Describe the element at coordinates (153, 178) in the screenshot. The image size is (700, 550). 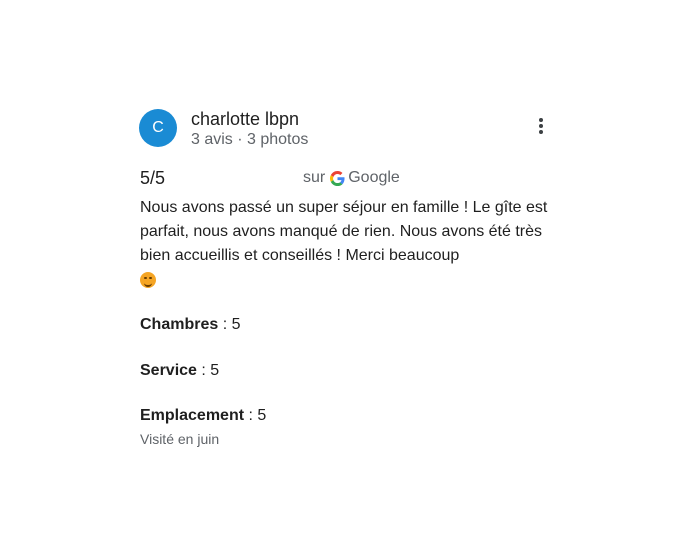
I see `rating: 5/5` at that location.